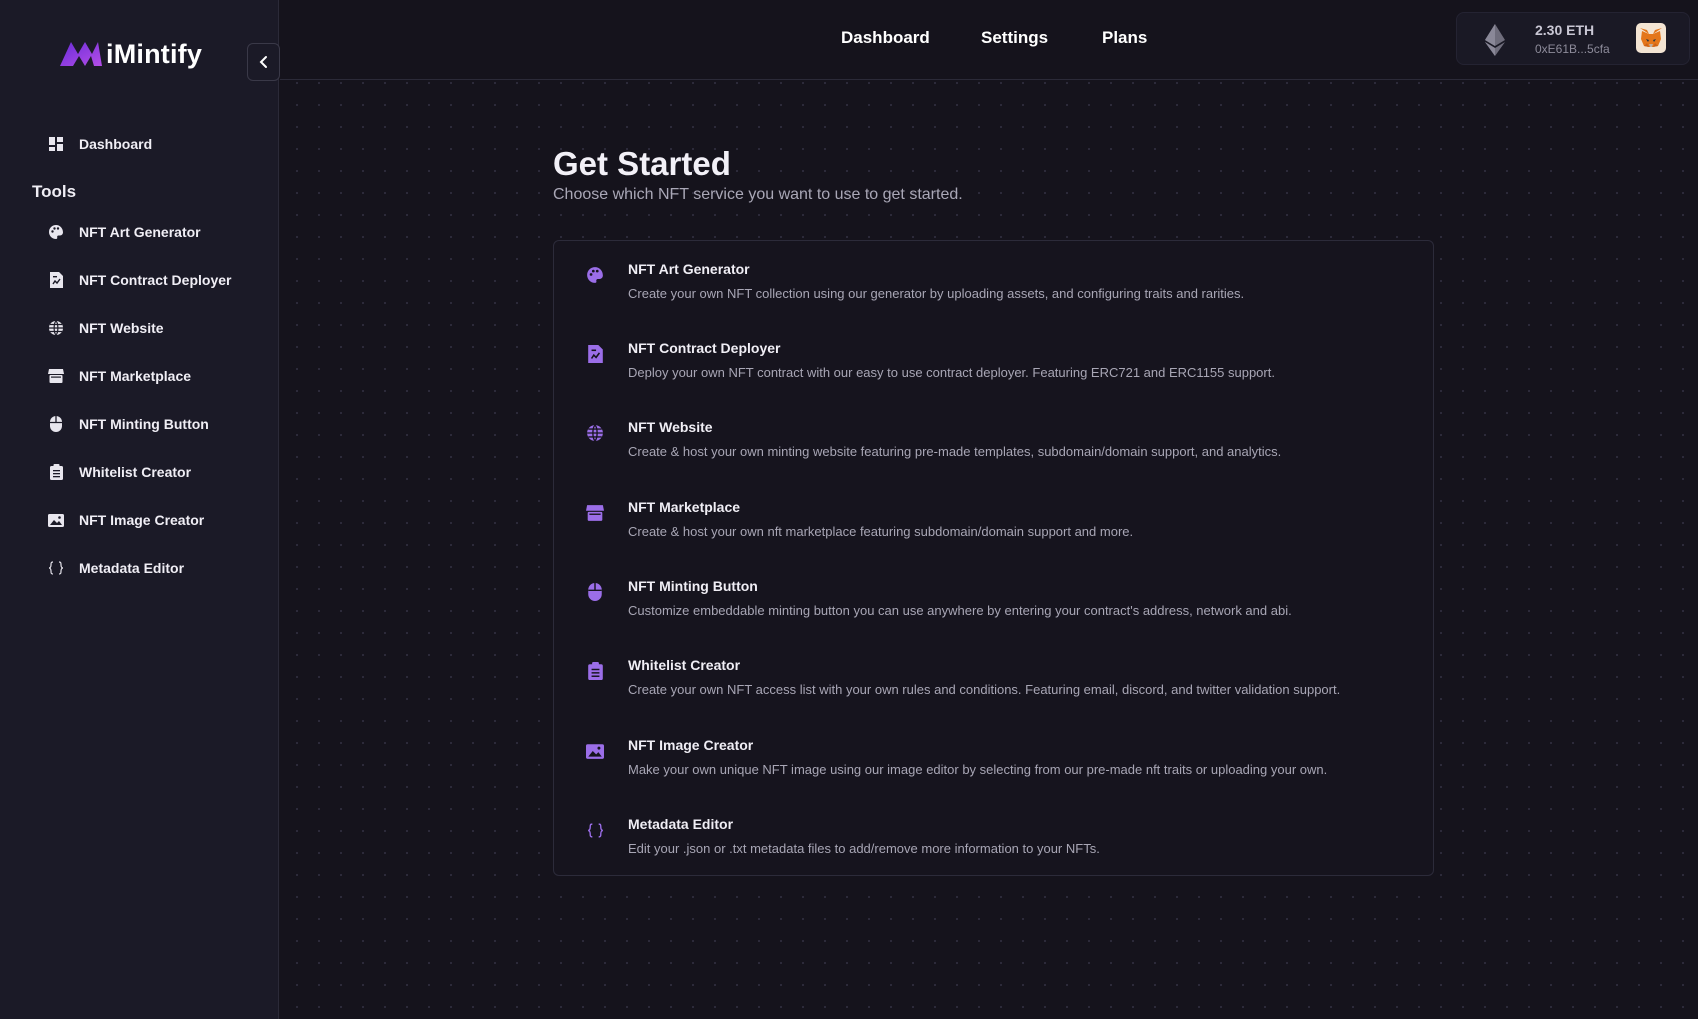 The height and width of the screenshot is (1019, 1698). What do you see at coordinates (154, 53) in the screenshot?
I see `brand-name: iMintify` at bounding box center [154, 53].